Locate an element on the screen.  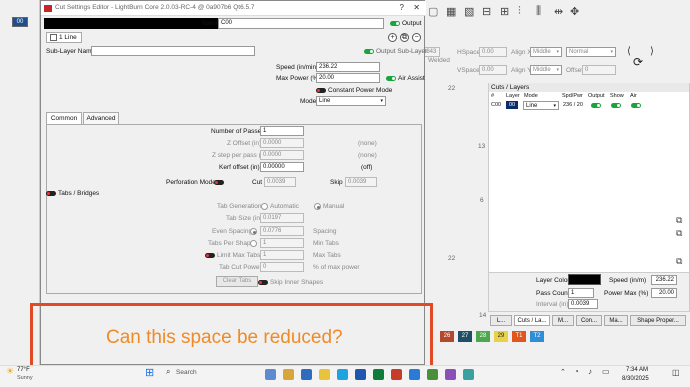
help-icon: ? is located at coordinates (402, 7).